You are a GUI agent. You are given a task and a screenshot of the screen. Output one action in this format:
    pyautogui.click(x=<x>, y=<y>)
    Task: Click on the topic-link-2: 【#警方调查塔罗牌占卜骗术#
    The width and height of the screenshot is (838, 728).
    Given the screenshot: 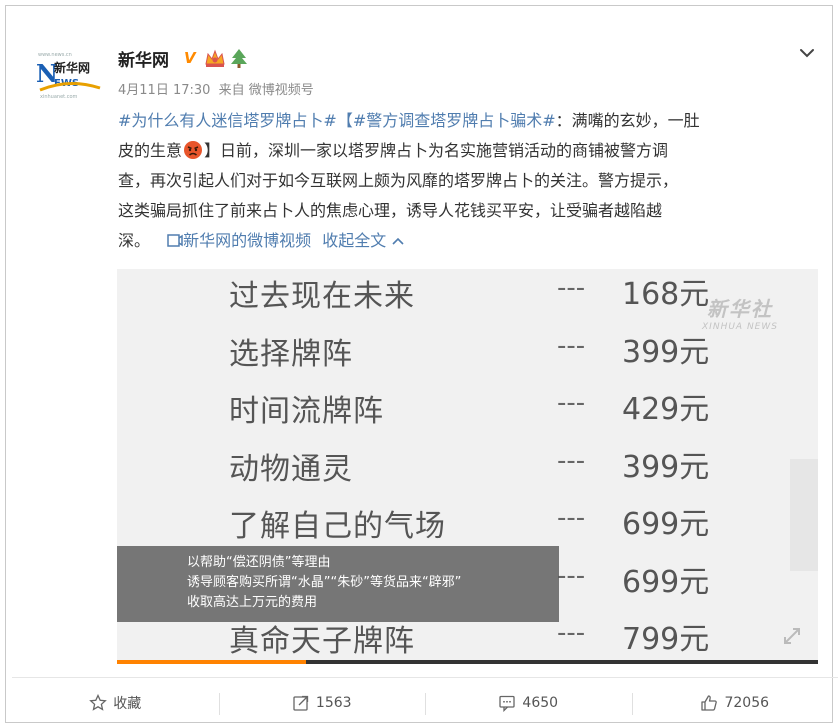 What is the action you would take?
    pyautogui.click(x=446, y=120)
    